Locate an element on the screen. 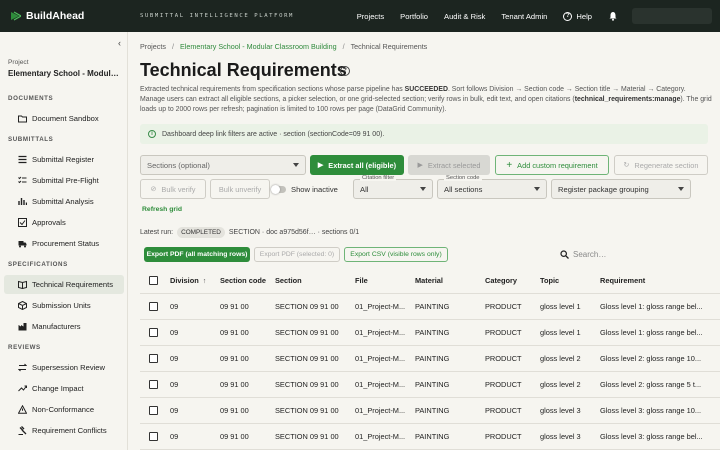 Image resolution: width=720 pixels, height=450 pixels. sidebar-item-label: Submittal Register is located at coordinates (63, 159).